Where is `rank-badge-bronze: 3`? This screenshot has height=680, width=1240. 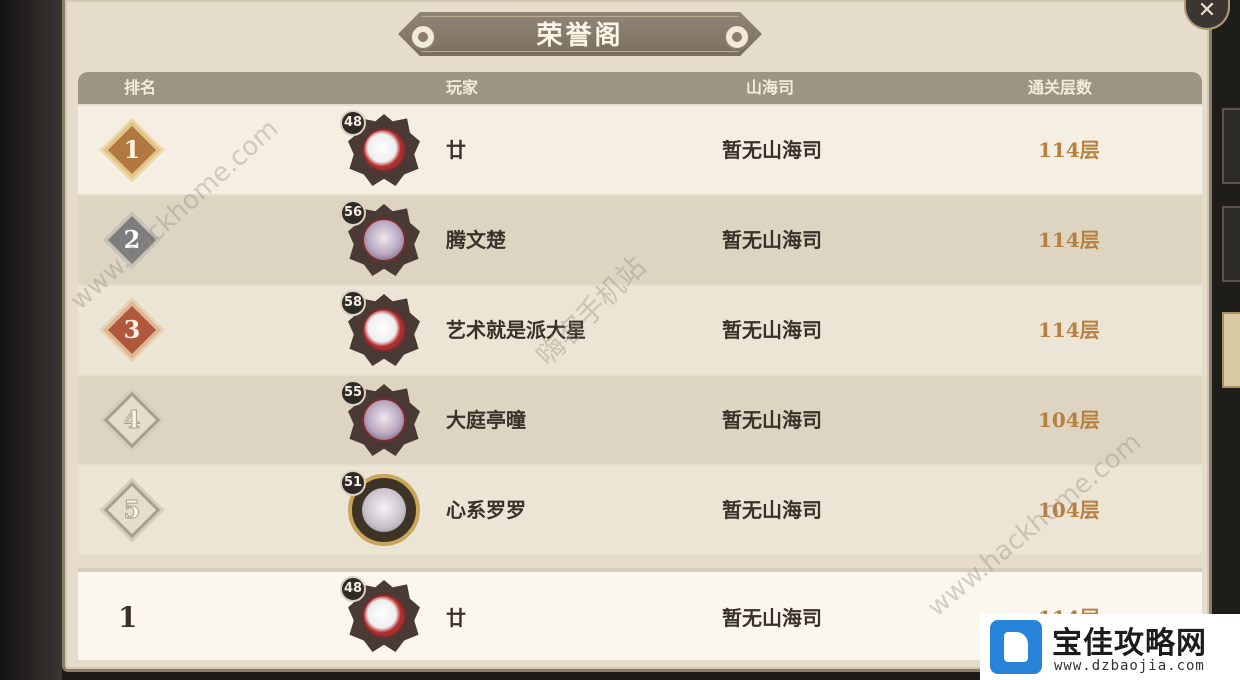
rank-badge-bronze: 3 is located at coordinates (132, 330).